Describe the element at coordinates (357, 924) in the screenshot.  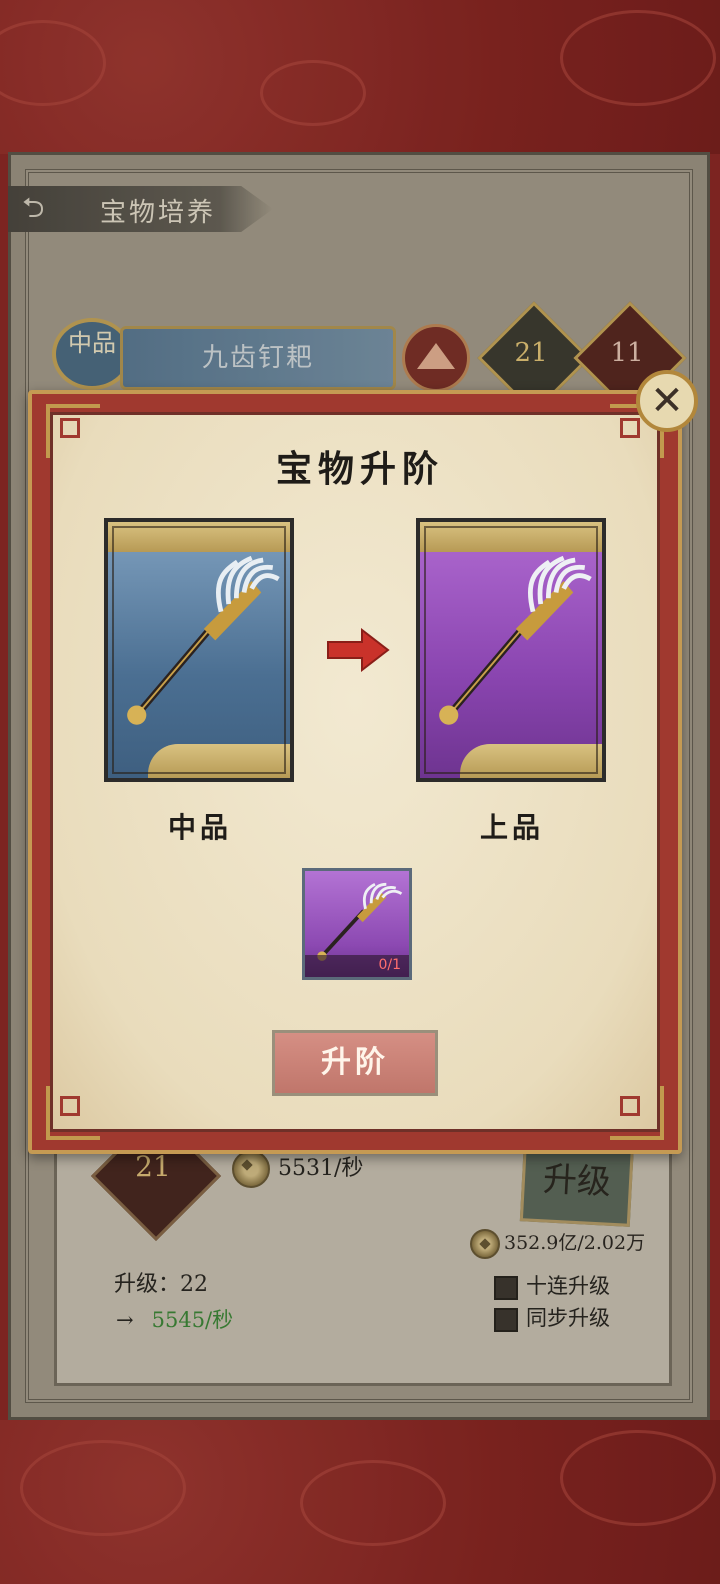
I see `material-slot: 0/1` at that location.